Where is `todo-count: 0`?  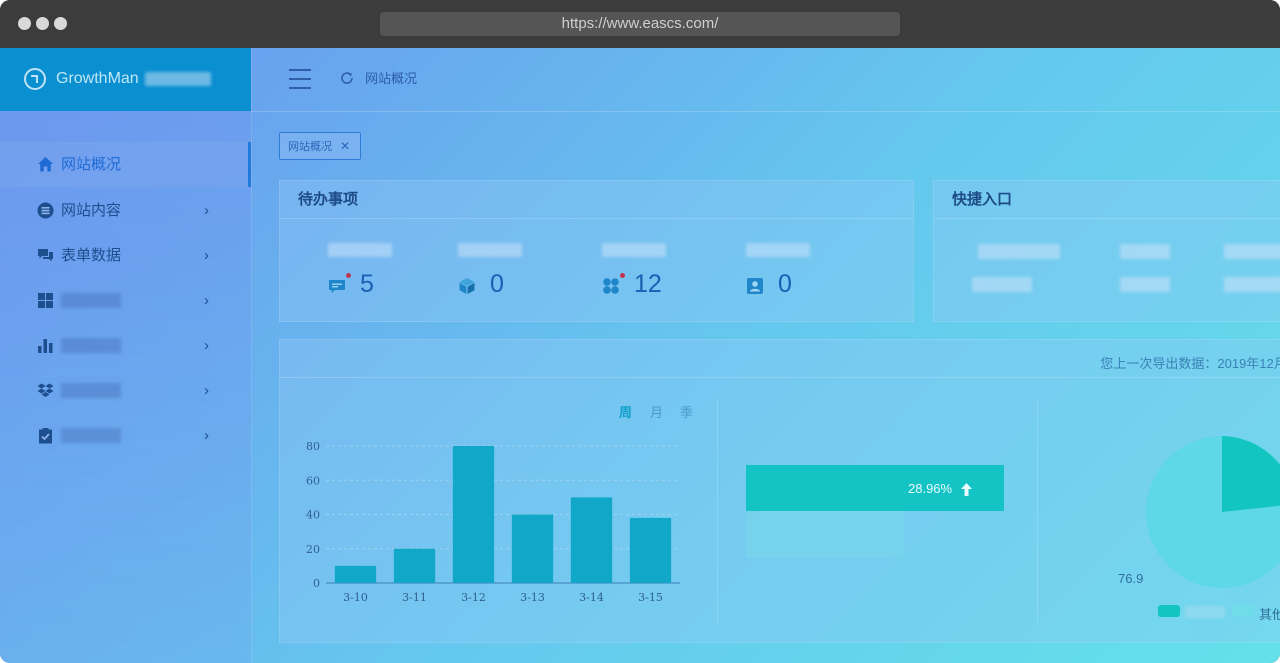 todo-count: 0 is located at coordinates (785, 284).